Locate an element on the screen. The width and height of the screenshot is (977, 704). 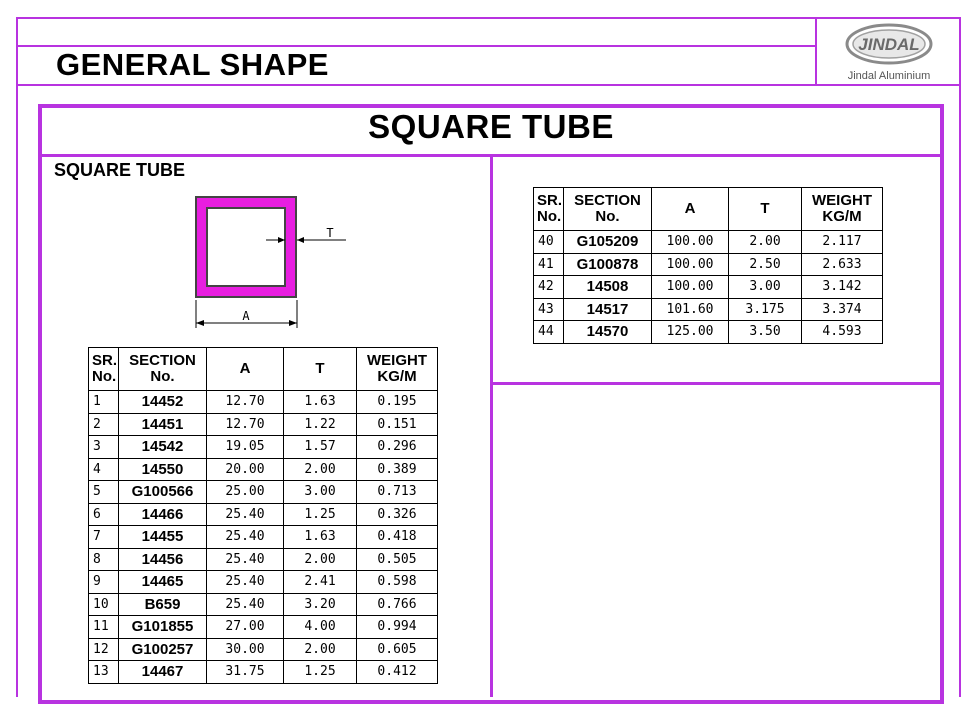
cell-weight: 0.296 is located at coordinates (397, 447).